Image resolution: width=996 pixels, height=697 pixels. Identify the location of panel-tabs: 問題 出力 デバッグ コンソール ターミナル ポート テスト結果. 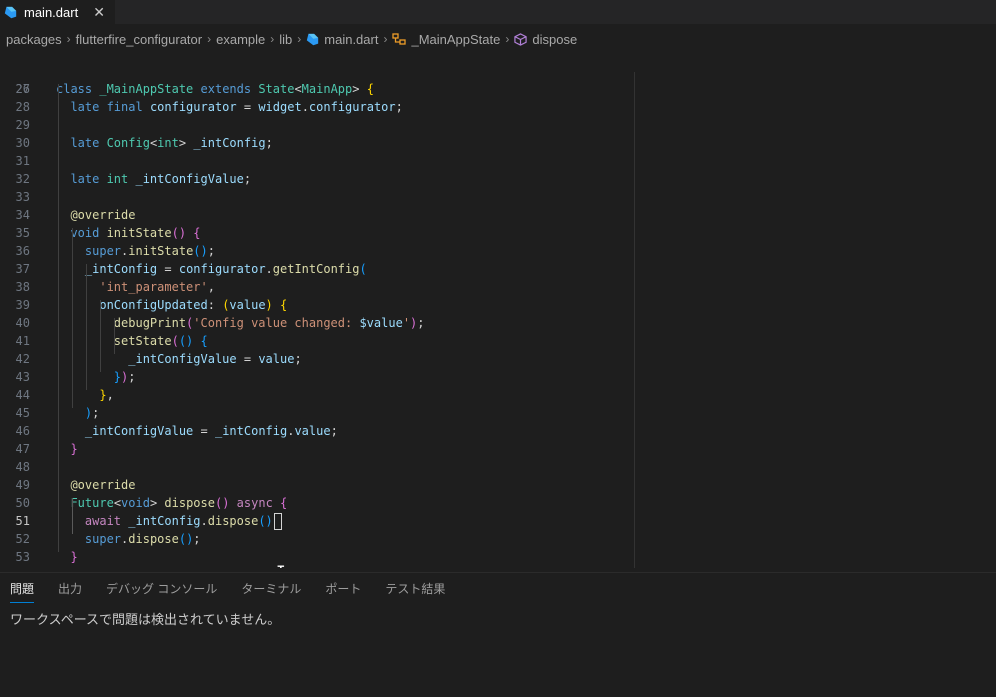
(498, 588).